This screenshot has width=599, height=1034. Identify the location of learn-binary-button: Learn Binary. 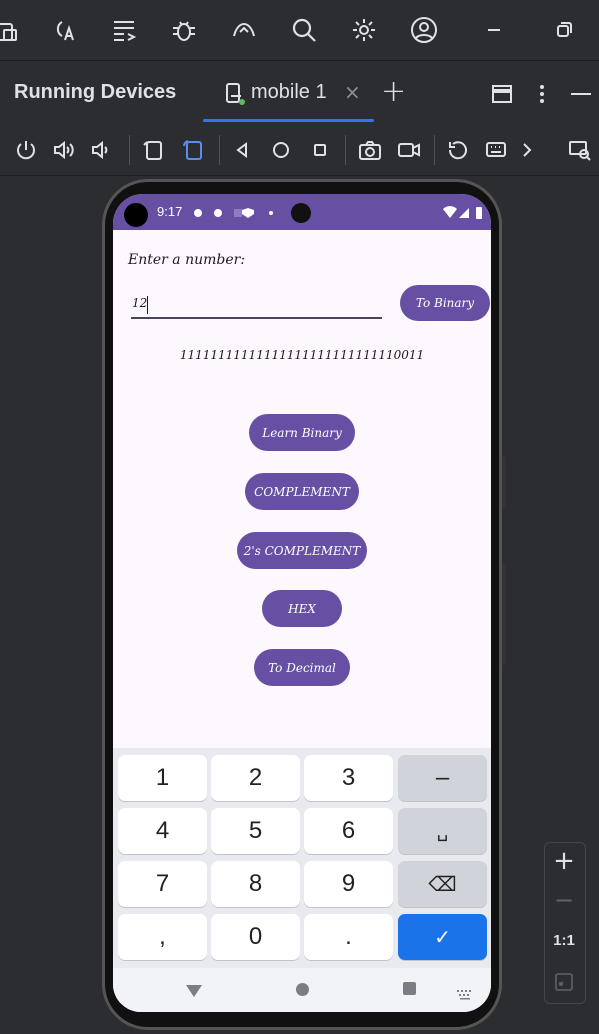
(302, 432).